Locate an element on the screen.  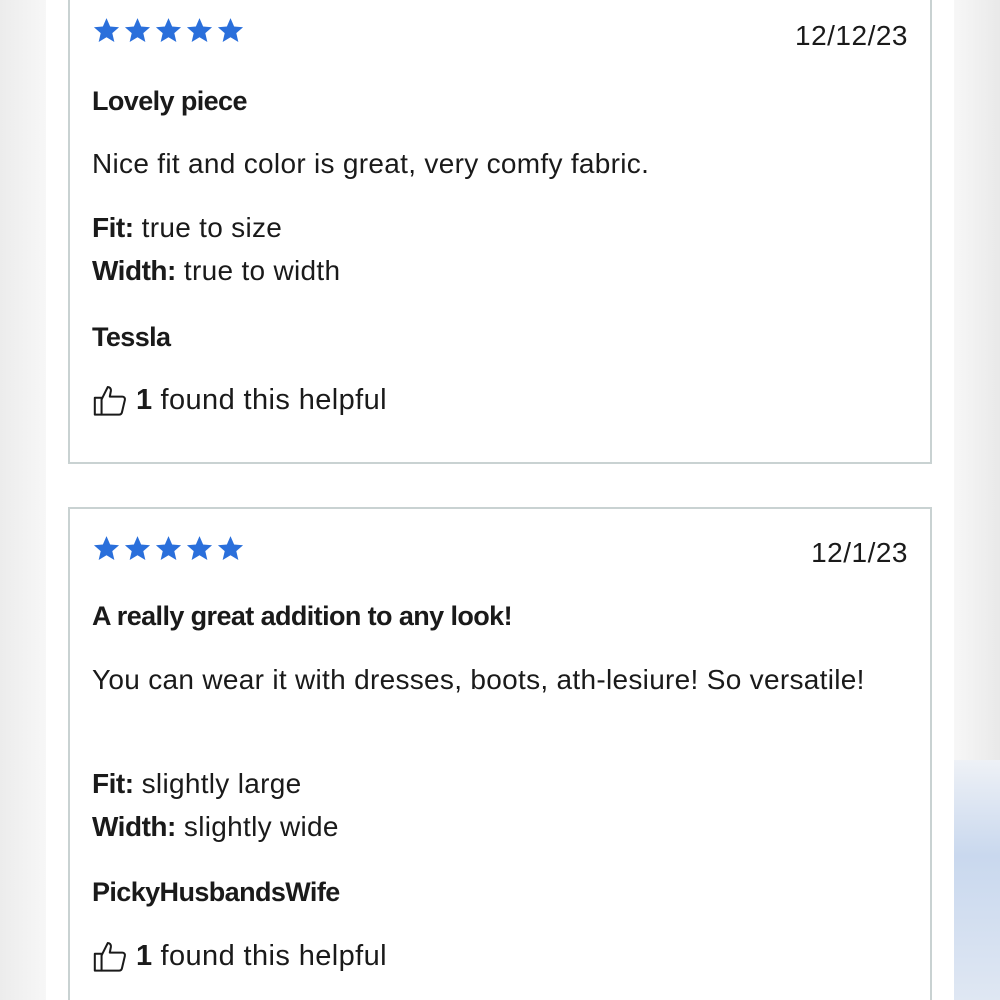
review-author: PickyHusbandsWife is located at coordinates (216, 892).